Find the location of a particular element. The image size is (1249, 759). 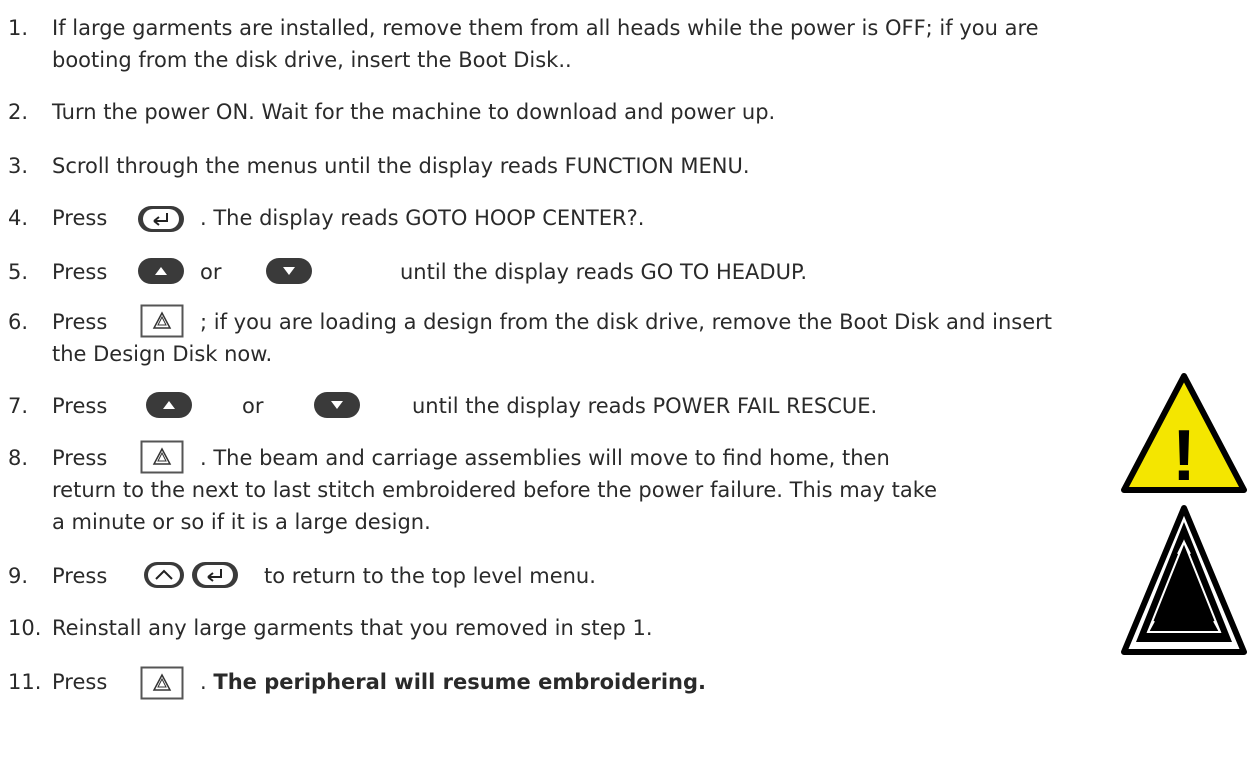

movement-hazard-sign-icon is located at coordinates (1184, 580).